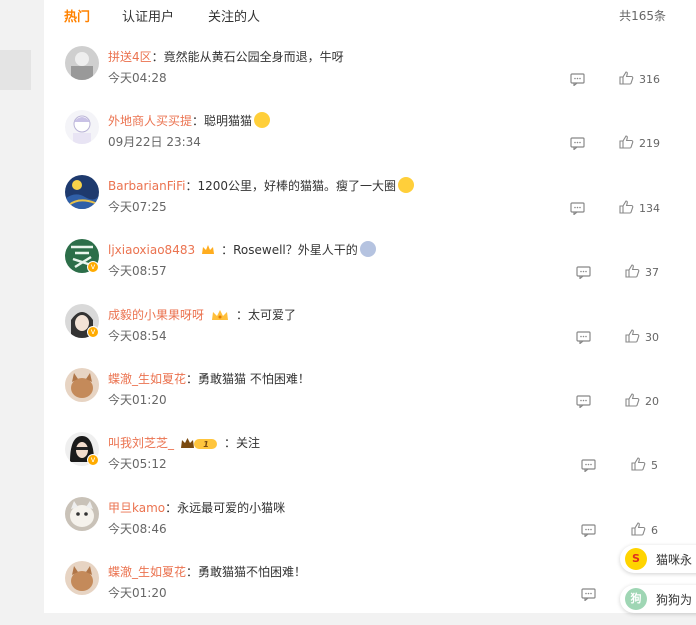 The image size is (696, 625). Describe the element at coordinates (150, 121) in the screenshot. I see `username: 外地商人买买提` at that location.